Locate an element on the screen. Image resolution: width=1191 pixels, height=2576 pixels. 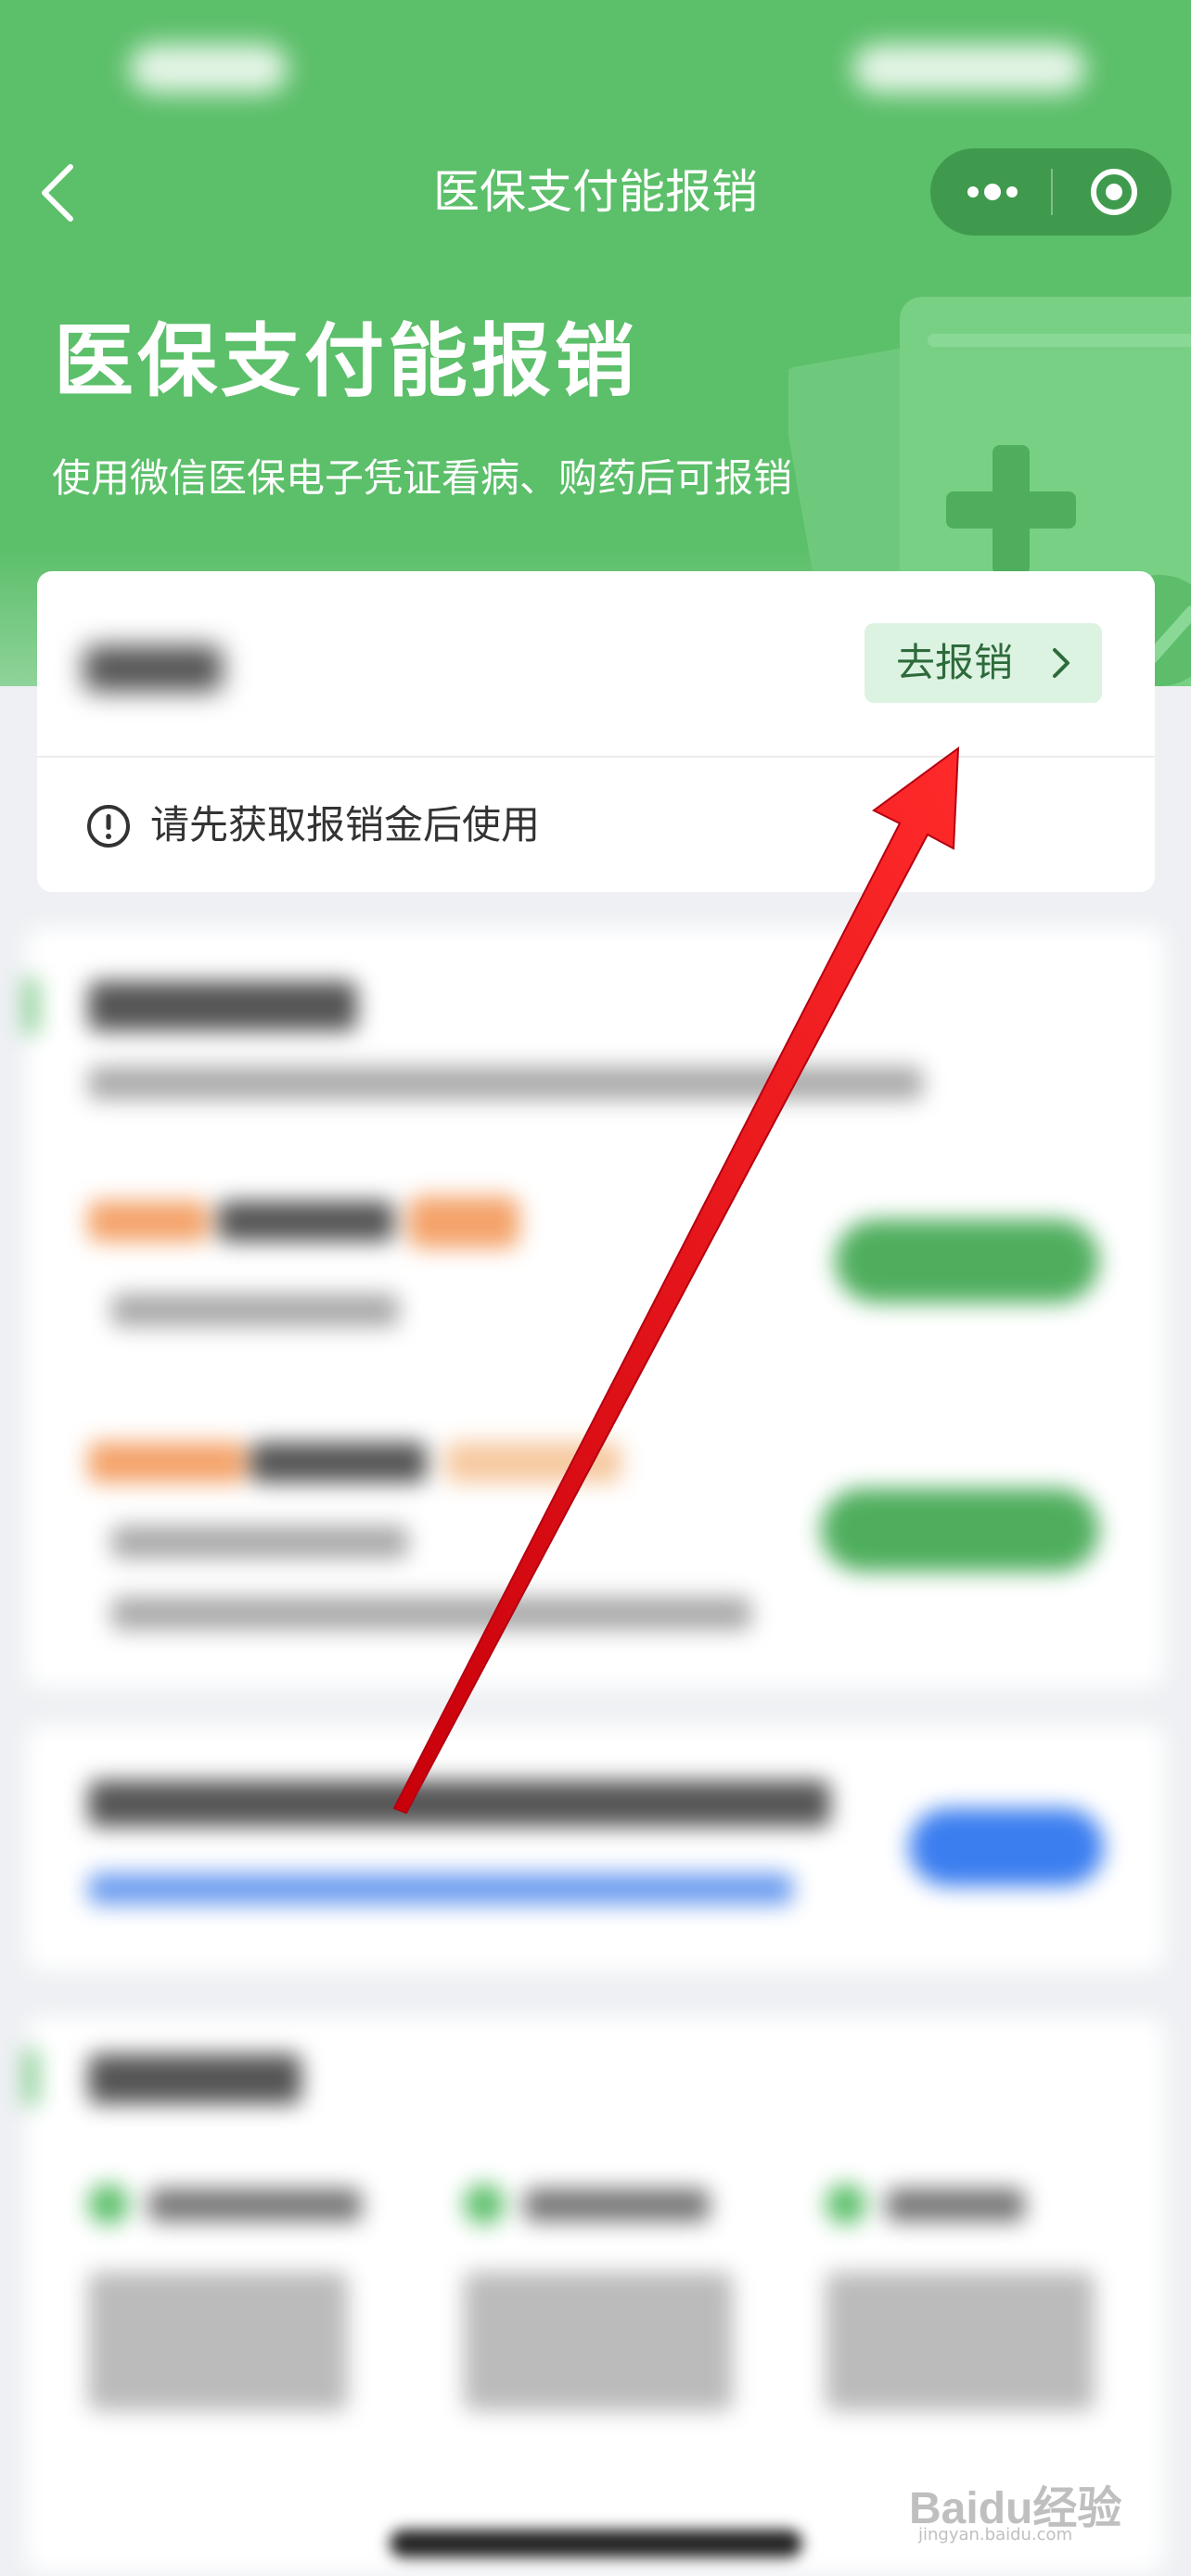
baidu-jingyan-watermark: Baidu经验 jingyan.baidu.com is located at coordinates (1029, 2503).